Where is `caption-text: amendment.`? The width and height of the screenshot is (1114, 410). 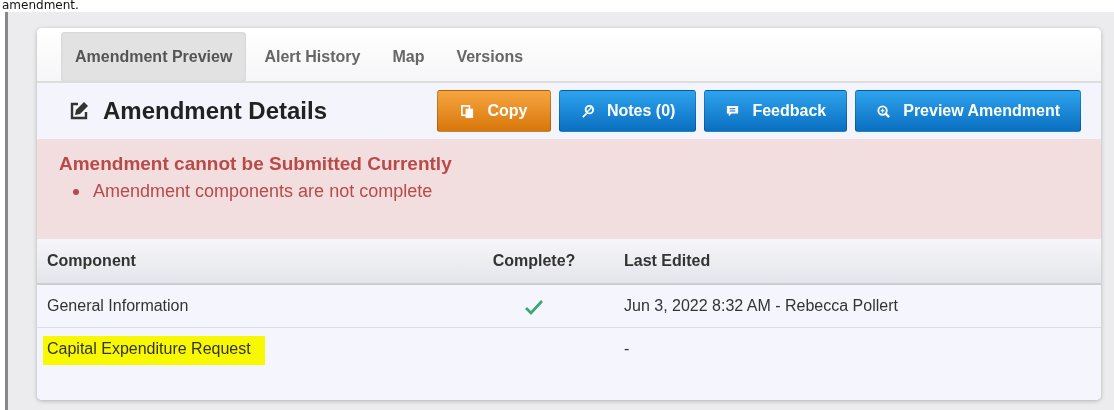 caption-text: amendment. is located at coordinates (40, 6).